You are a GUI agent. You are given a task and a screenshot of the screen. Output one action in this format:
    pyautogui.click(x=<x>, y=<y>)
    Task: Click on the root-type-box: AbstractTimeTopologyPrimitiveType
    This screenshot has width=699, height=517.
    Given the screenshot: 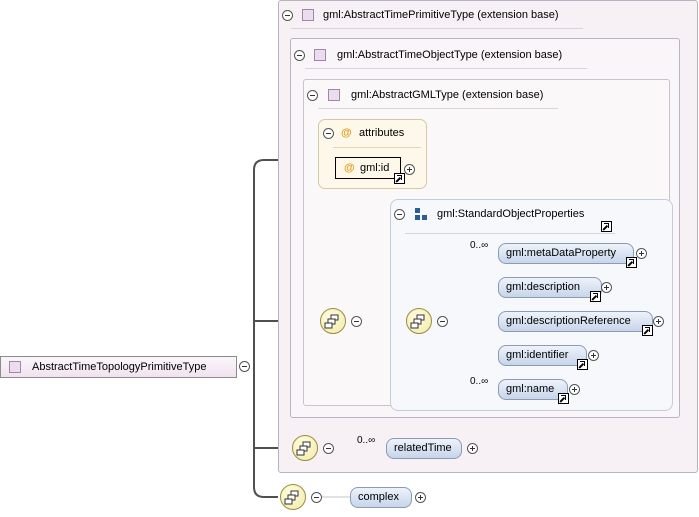 What is the action you would take?
    pyautogui.click(x=118, y=367)
    